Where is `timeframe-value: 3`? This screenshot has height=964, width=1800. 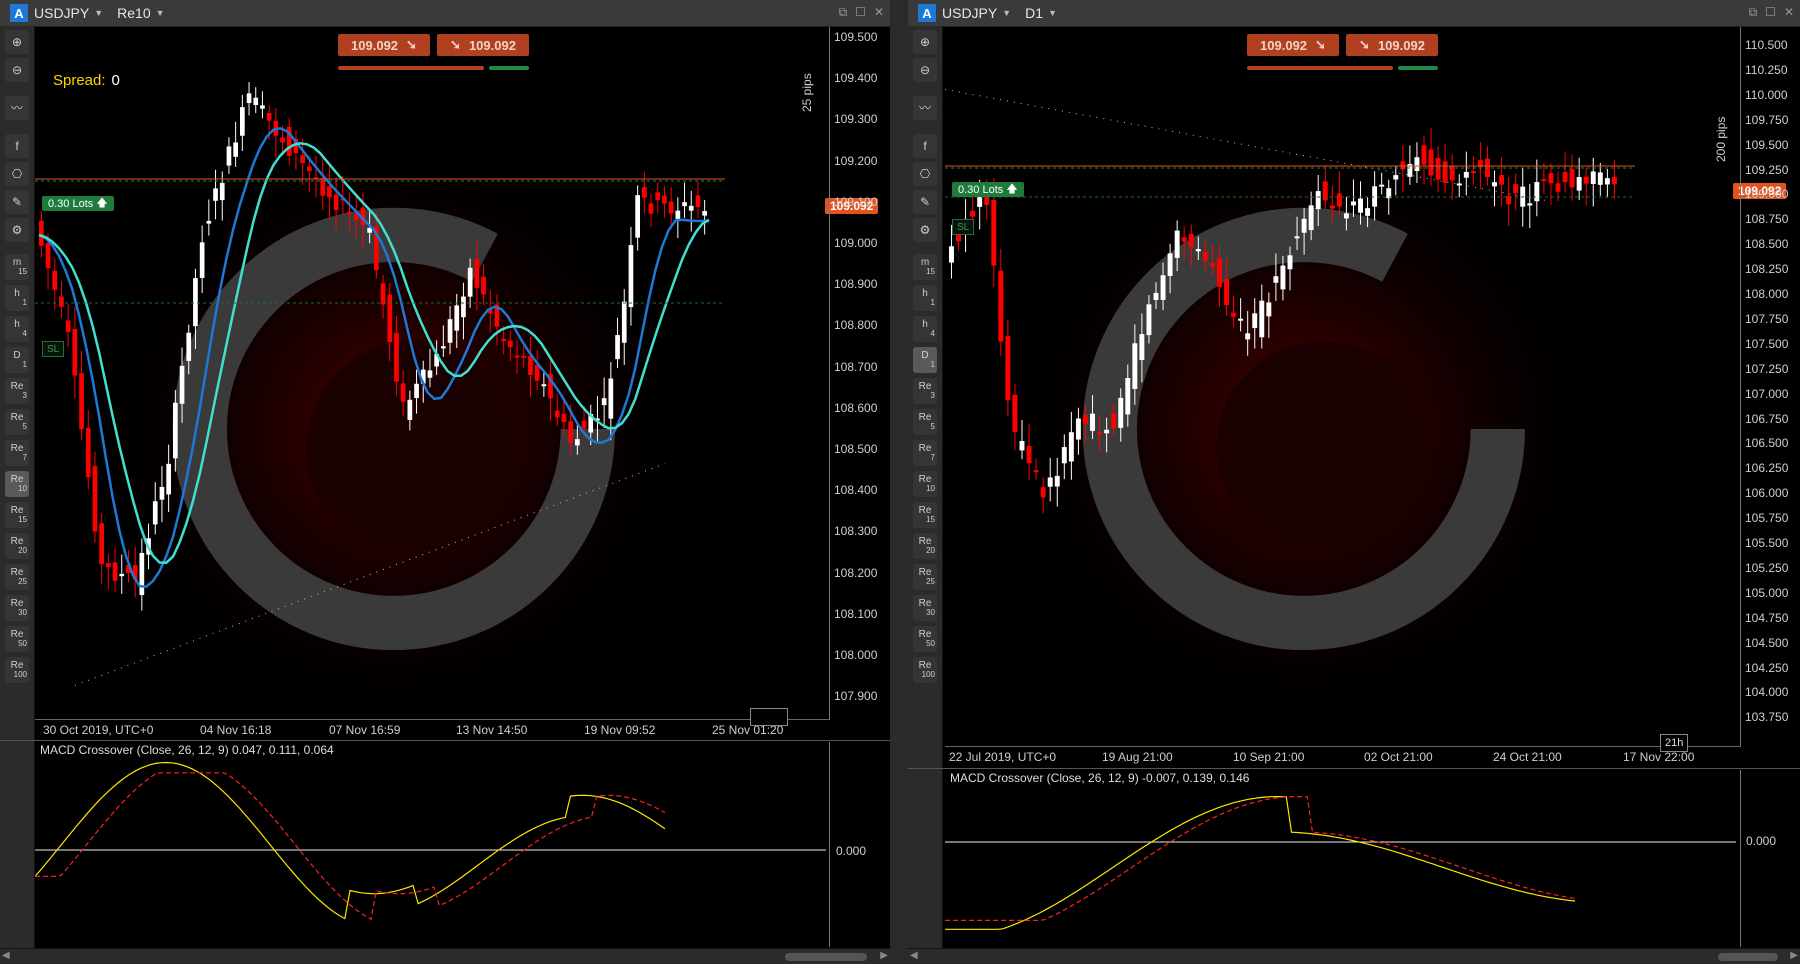
timeframe-value: 3 is located at coordinates (932, 395).